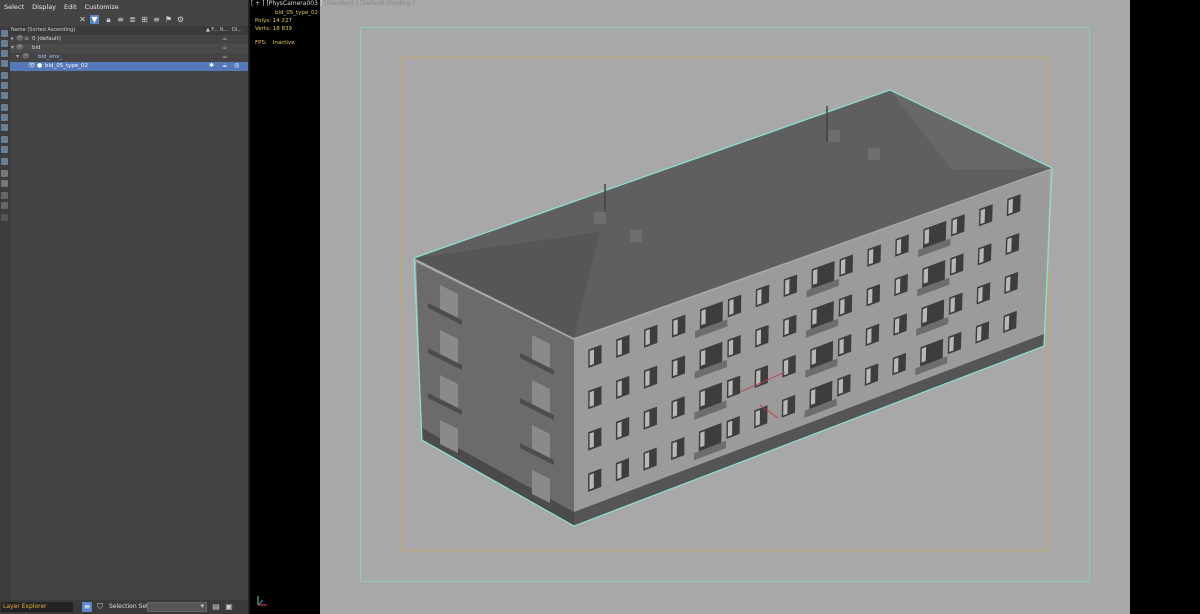 The height and width of the screenshot is (614, 1200). Describe the element at coordinates (262, 601) in the screenshot. I see `axis-tripod-icon` at that location.